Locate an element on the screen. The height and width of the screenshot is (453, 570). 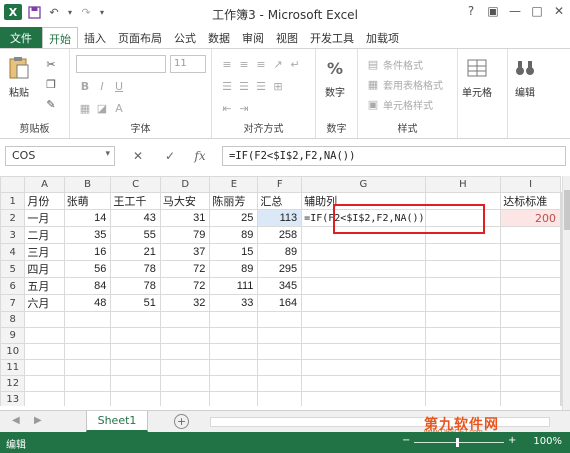
cell-g9 is located at coordinates (363, 335).